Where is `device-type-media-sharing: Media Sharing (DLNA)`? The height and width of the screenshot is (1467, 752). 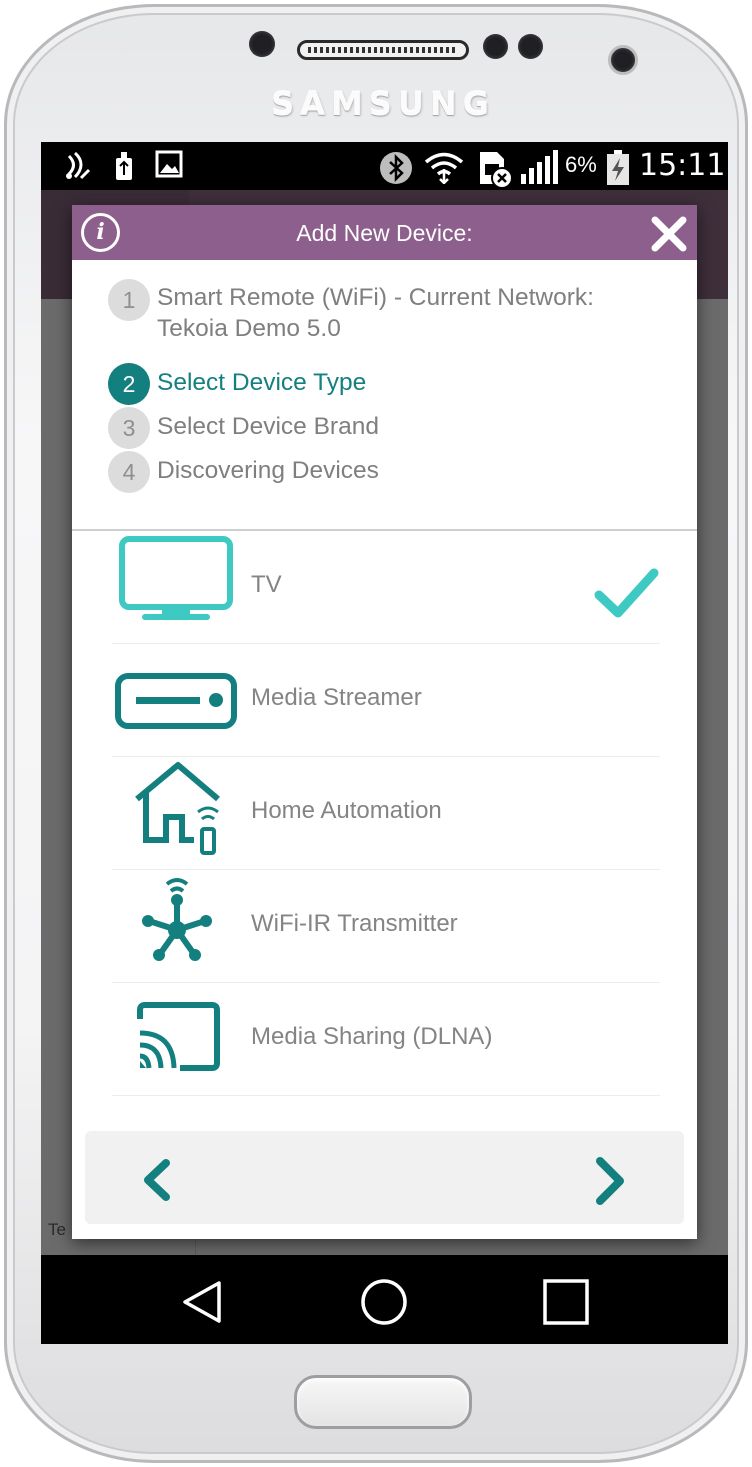
device-type-media-sharing: Media Sharing (DLNA) is located at coordinates (386, 1039).